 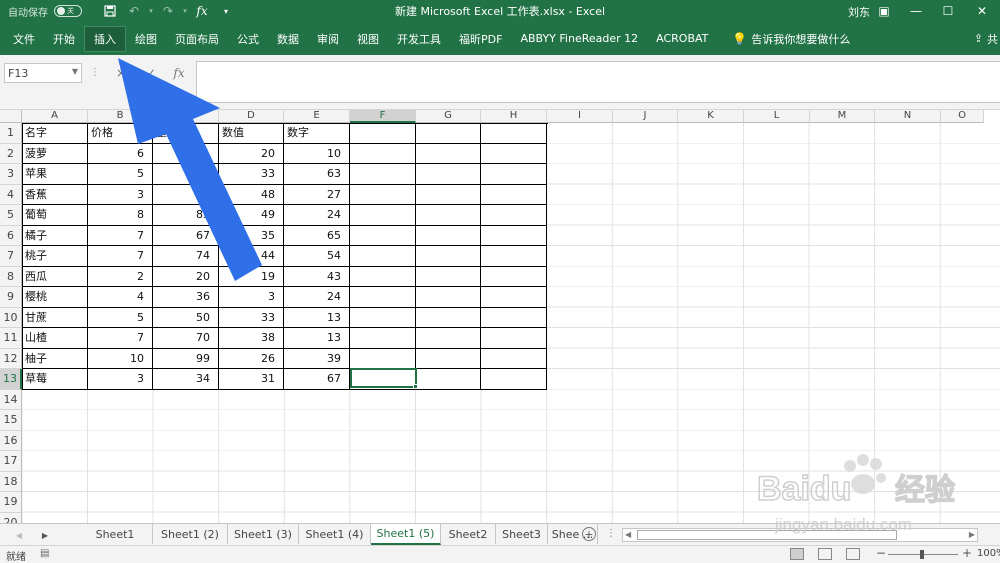 What do you see at coordinates (11, 174) in the screenshot?
I see `row-header-3: 3` at bounding box center [11, 174].